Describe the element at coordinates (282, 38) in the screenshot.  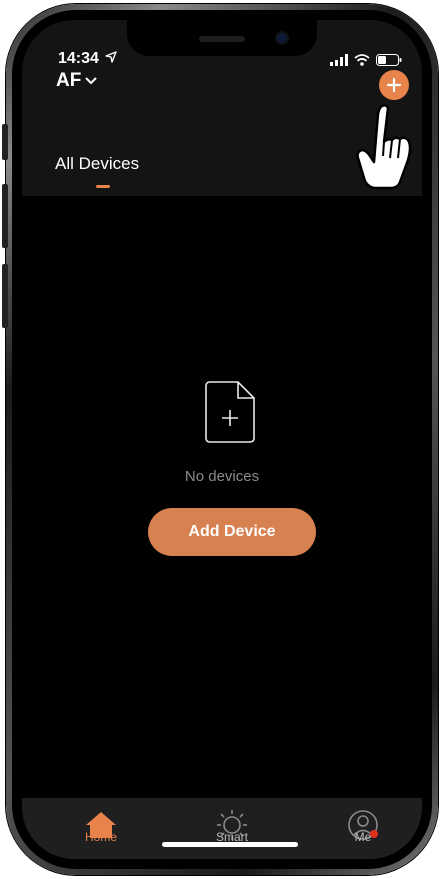
I see `front-camera` at that location.